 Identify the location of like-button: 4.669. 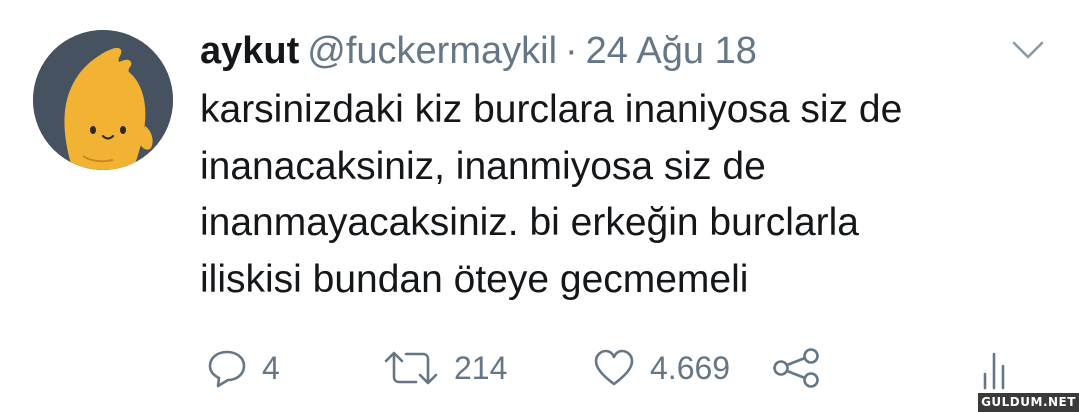
(661, 368).